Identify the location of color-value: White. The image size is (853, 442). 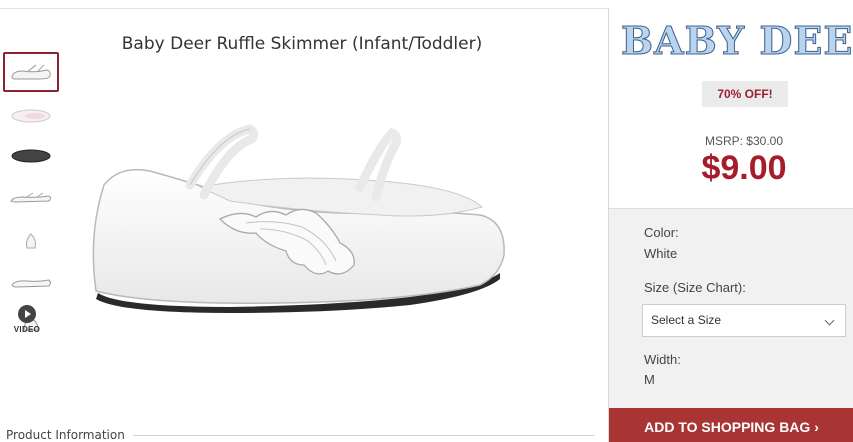
(661, 253).